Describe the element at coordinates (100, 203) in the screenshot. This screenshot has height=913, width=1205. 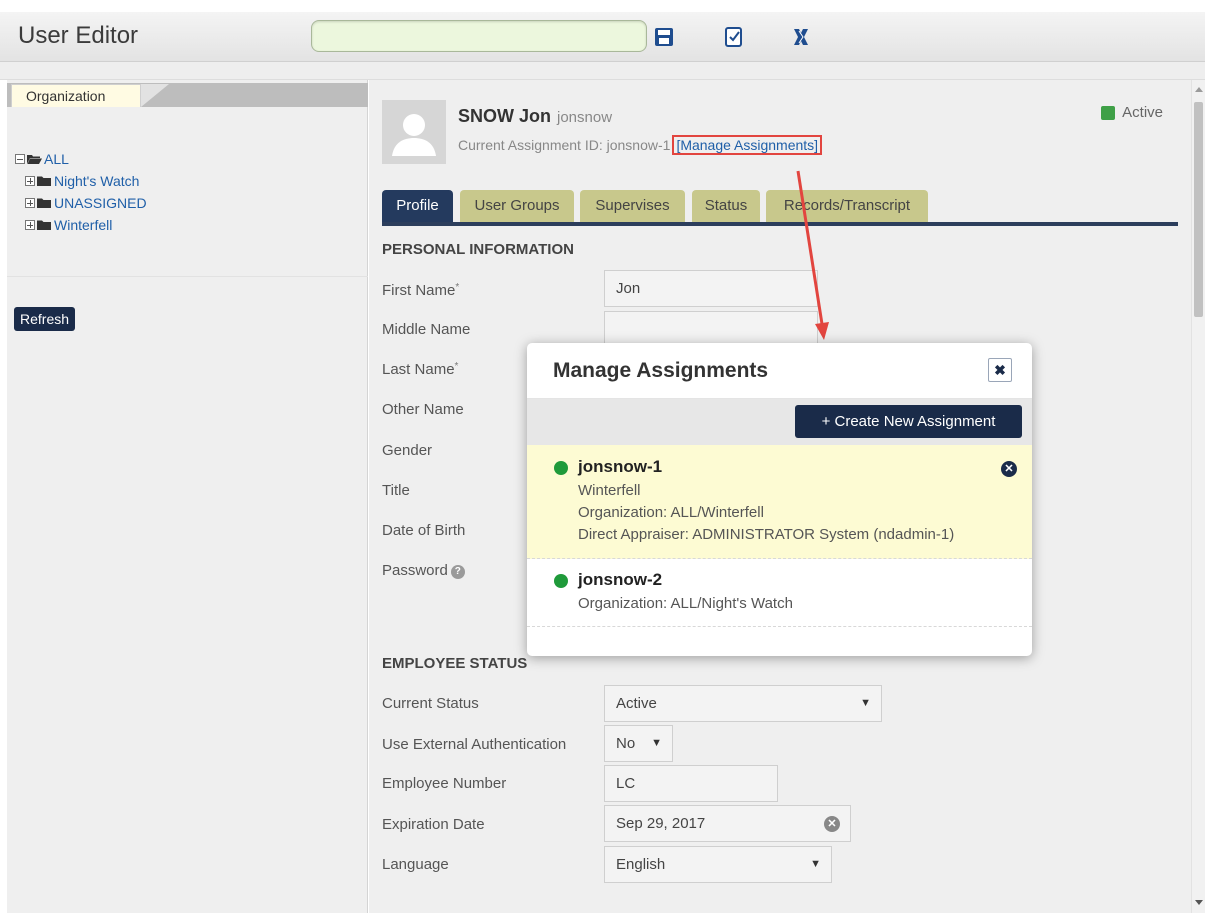
I see `tree-label: UNASSIGNED` at that location.